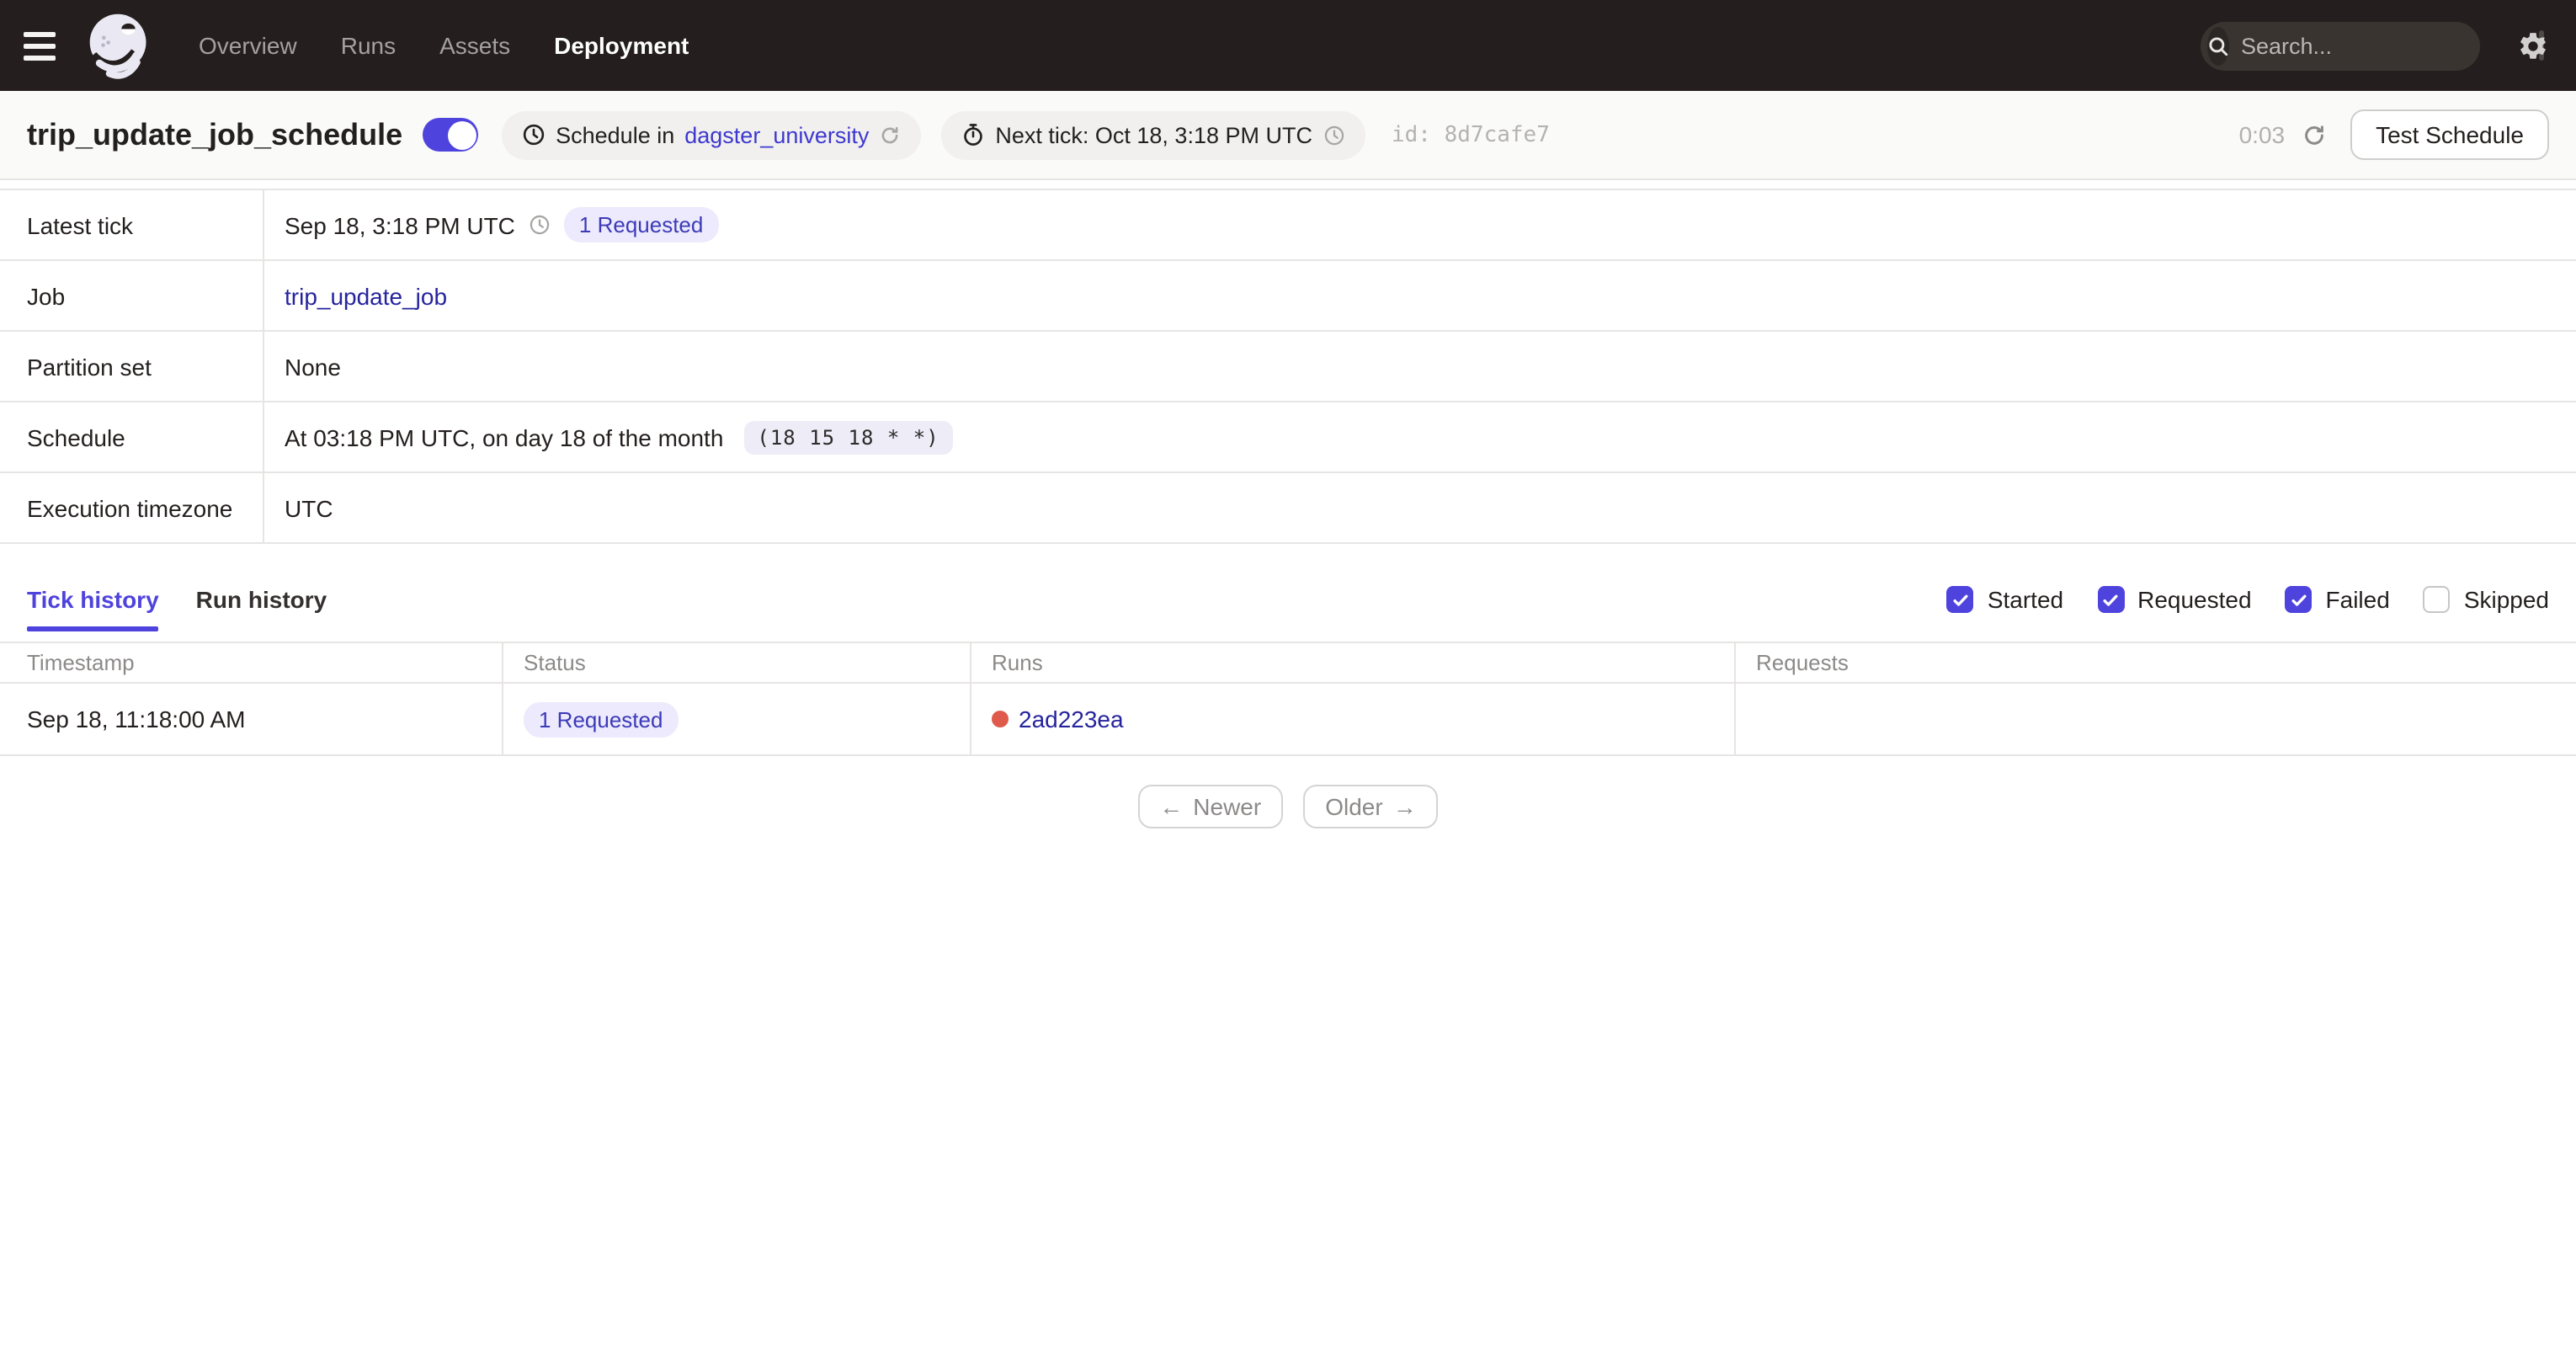  I want to click on detail-row-job: Job trip_update_job, so click(1288, 296).